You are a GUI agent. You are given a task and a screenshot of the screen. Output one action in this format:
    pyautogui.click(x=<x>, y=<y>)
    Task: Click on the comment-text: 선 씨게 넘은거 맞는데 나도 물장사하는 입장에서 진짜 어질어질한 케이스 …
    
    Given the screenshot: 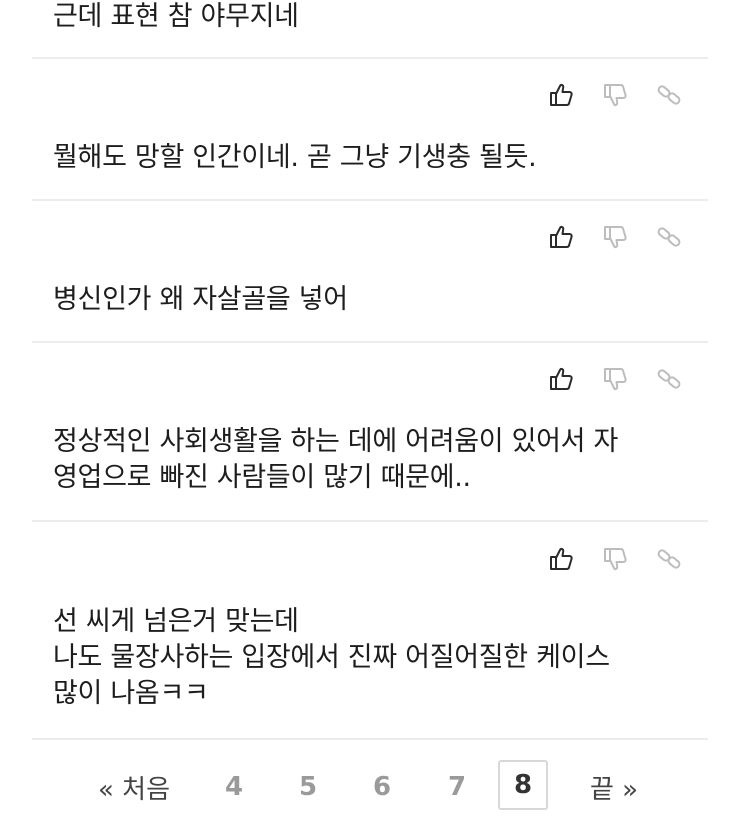 What is the action you would take?
    pyautogui.click(x=331, y=657)
    